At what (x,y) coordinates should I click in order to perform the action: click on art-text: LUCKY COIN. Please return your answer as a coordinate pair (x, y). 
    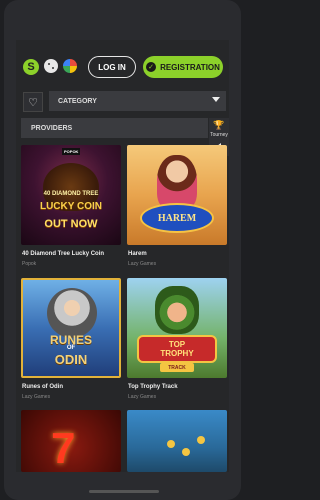
    Looking at the image, I should click on (71, 206).